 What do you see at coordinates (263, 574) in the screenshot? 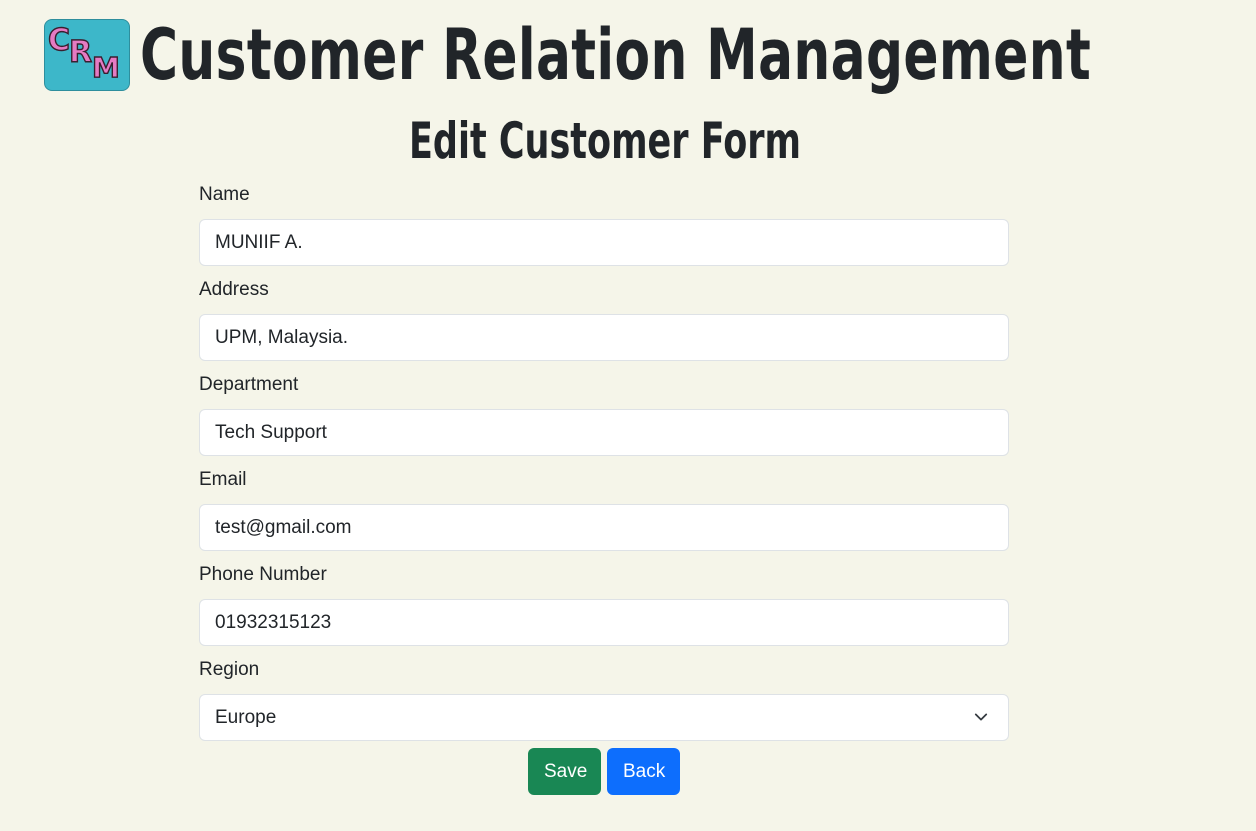
I see `phone-number-label: Phone Number` at bounding box center [263, 574].